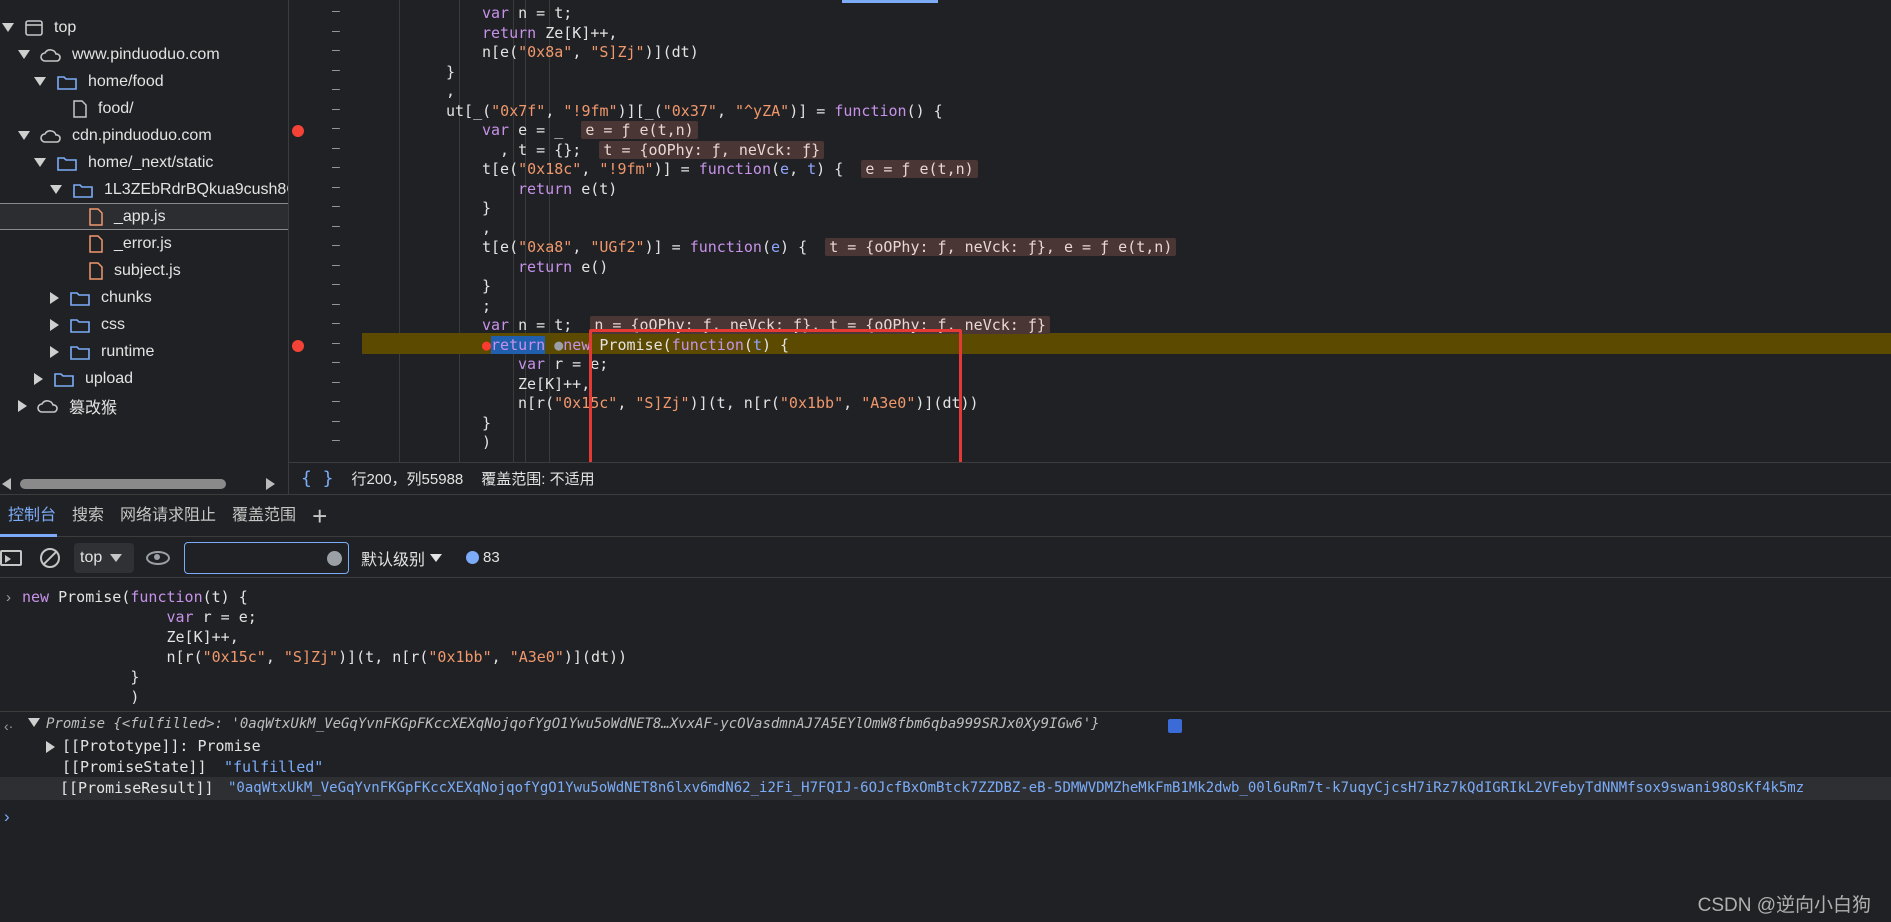 The height and width of the screenshot is (922, 1891). What do you see at coordinates (334, 558) in the screenshot?
I see `clear-filter-icon` at bounding box center [334, 558].